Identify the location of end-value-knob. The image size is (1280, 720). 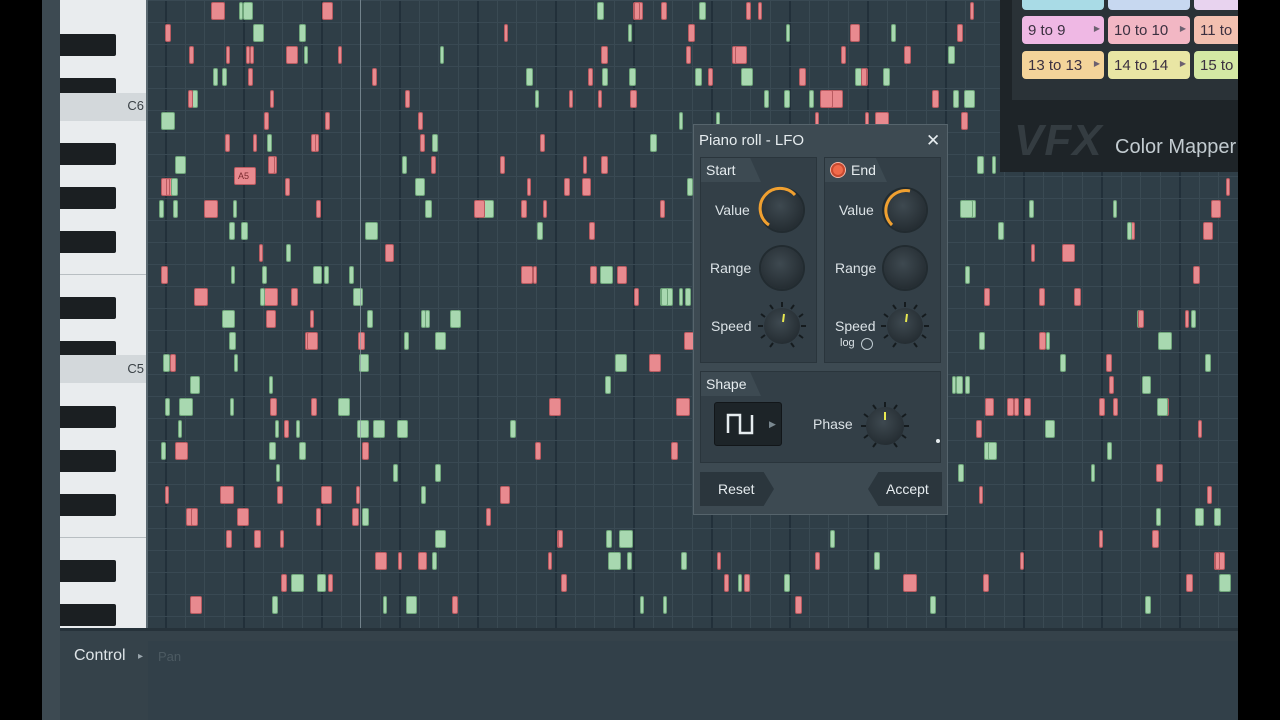
(905, 210).